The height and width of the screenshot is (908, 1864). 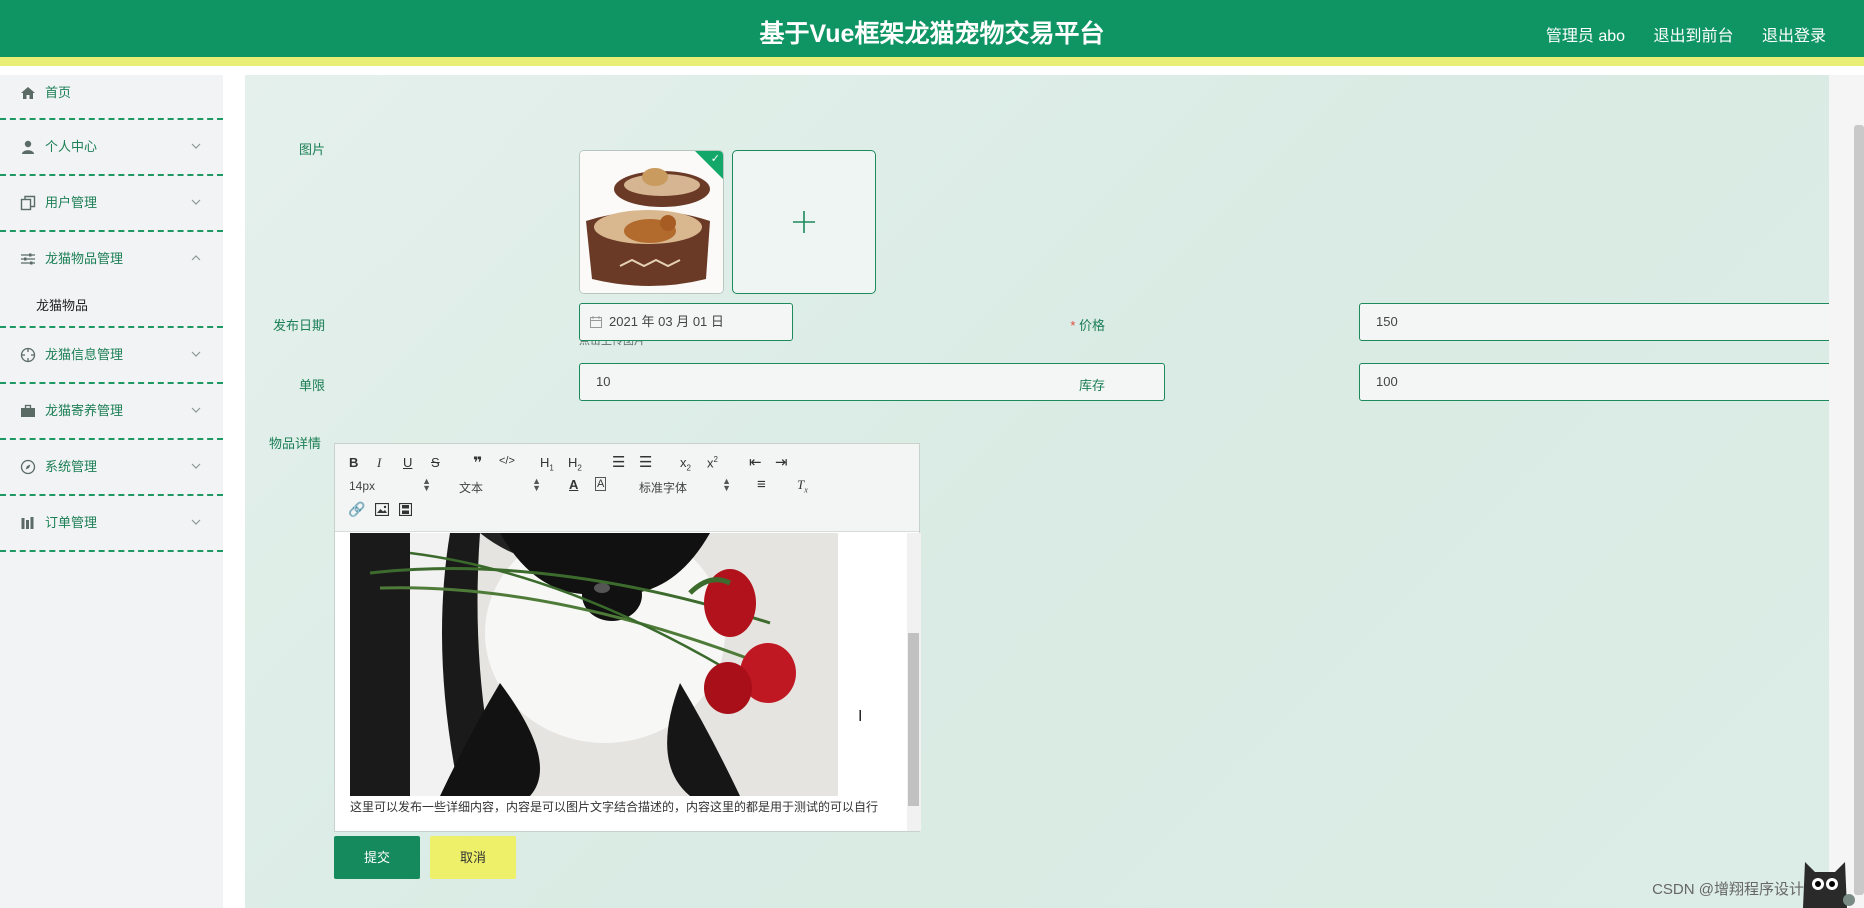 I want to click on image-label: 图片, so click(x=311, y=149).